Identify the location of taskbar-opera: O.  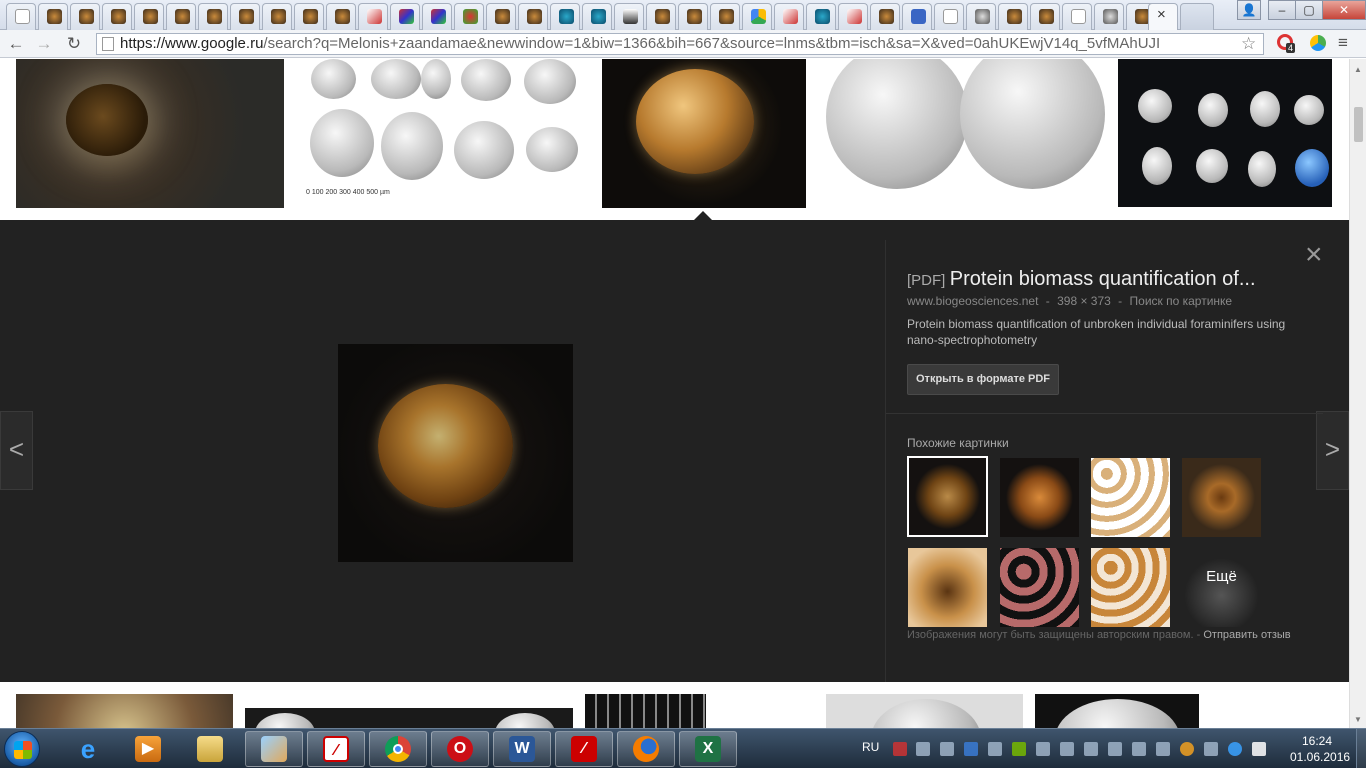
(460, 749).